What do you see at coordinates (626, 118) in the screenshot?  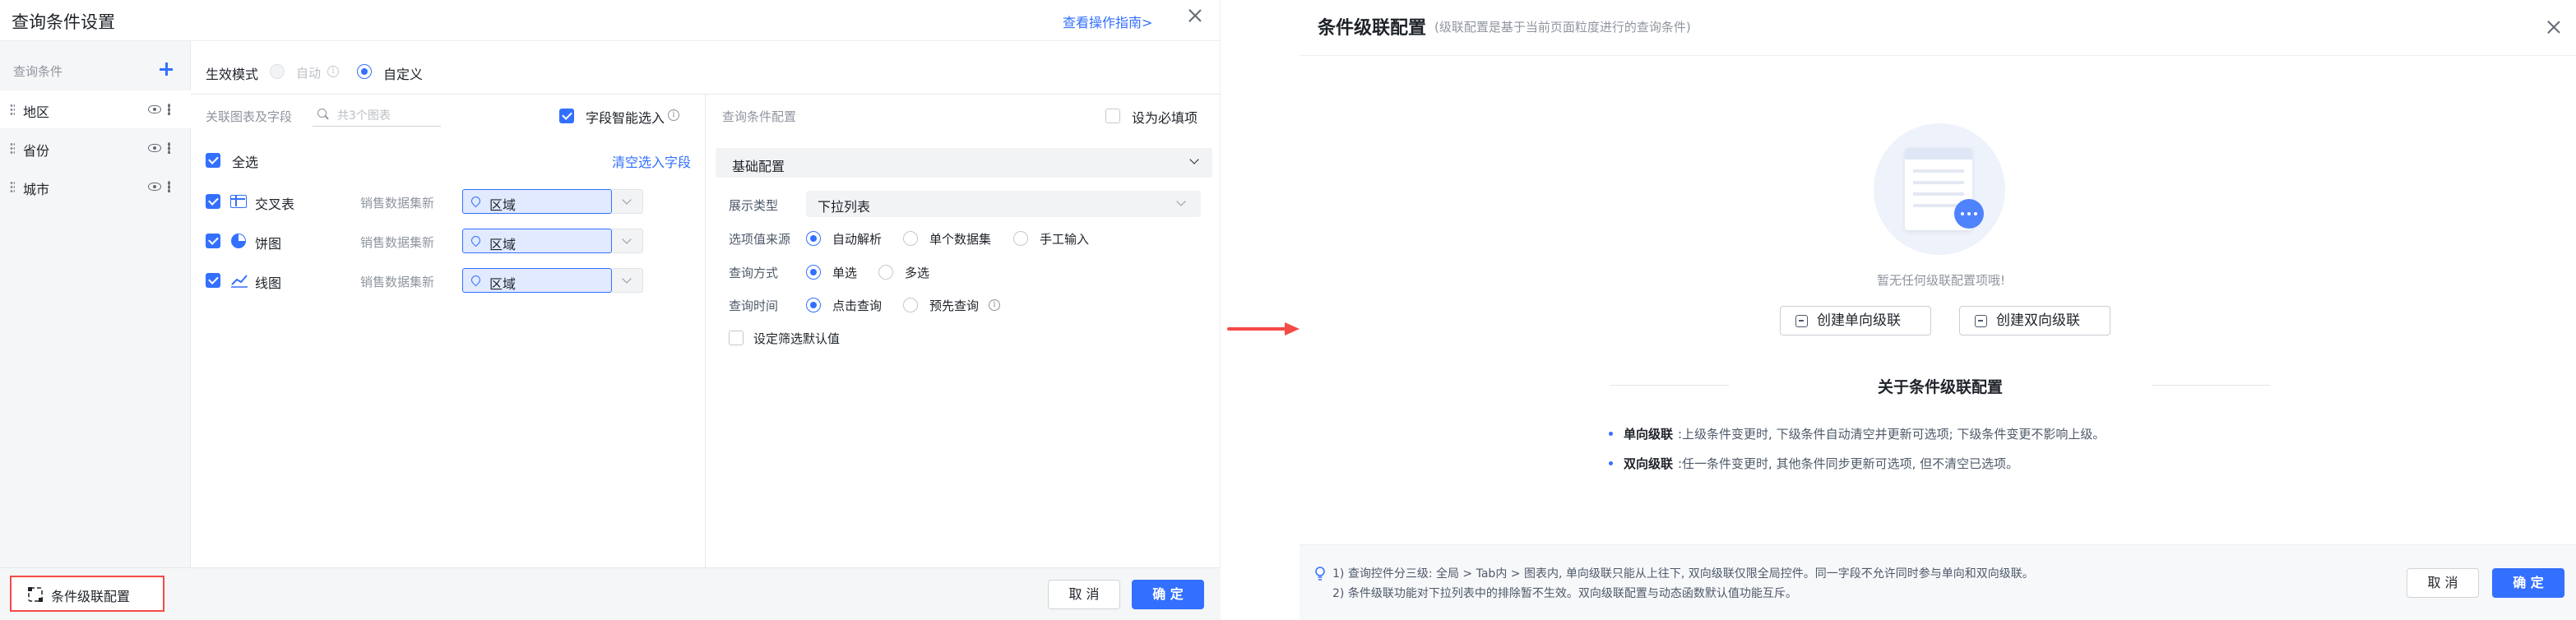 I see `smart-select-label: 字段智能选入` at bounding box center [626, 118].